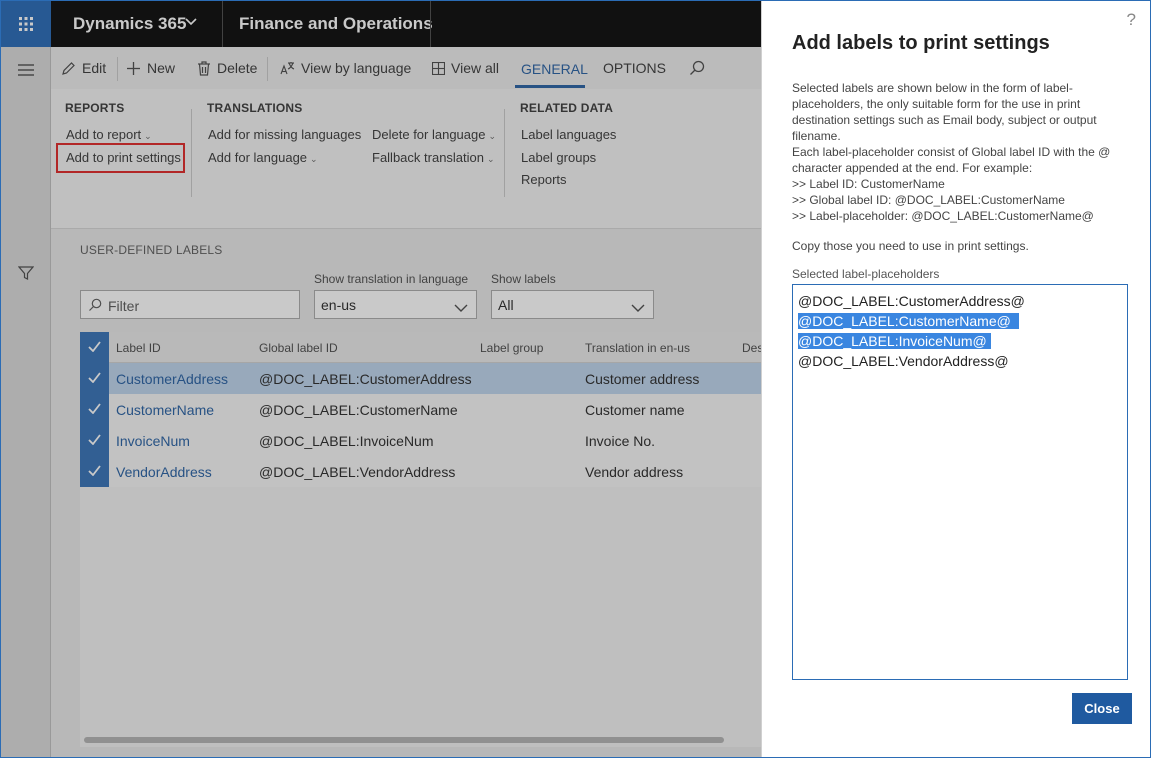 The height and width of the screenshot is (758, 1151). What do you see at coordinates (109, 134) in the screenshot?
I see `add-to-report-button: Add to report ⌄` at bounding box center [109, 134].